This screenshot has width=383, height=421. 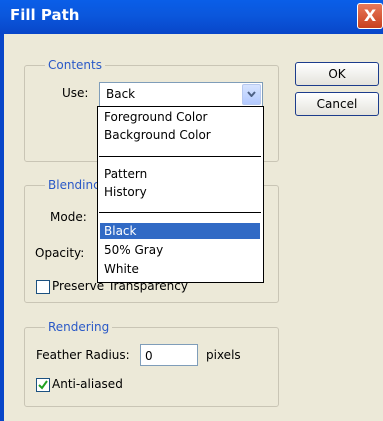 I want to click on window-title: Fill Path, so click(x=45, y=15).